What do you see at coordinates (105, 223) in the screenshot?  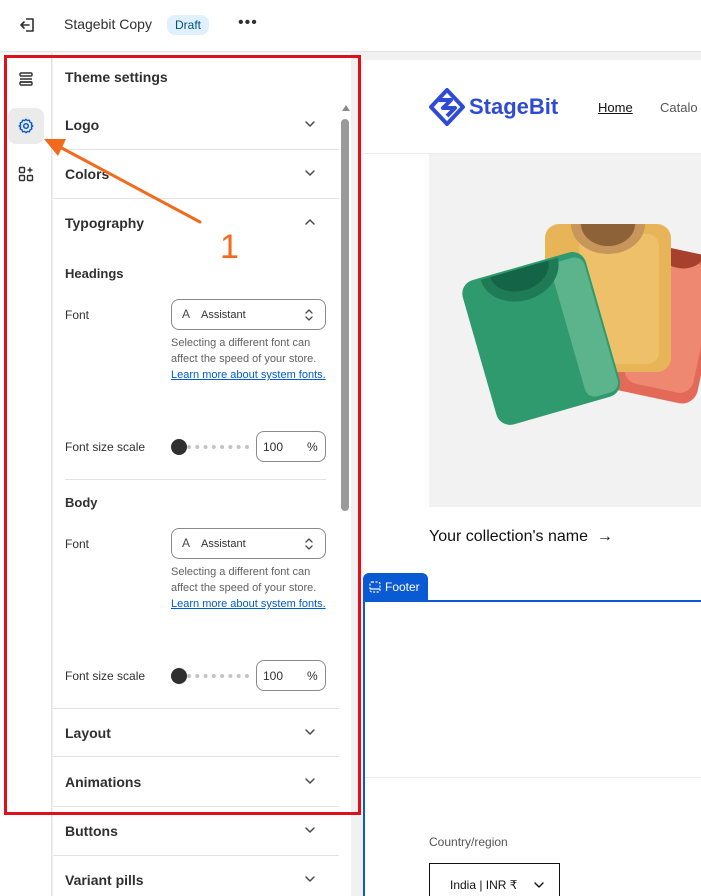 I see `section-typography-label: Typography` at bounding box center [105, 223].